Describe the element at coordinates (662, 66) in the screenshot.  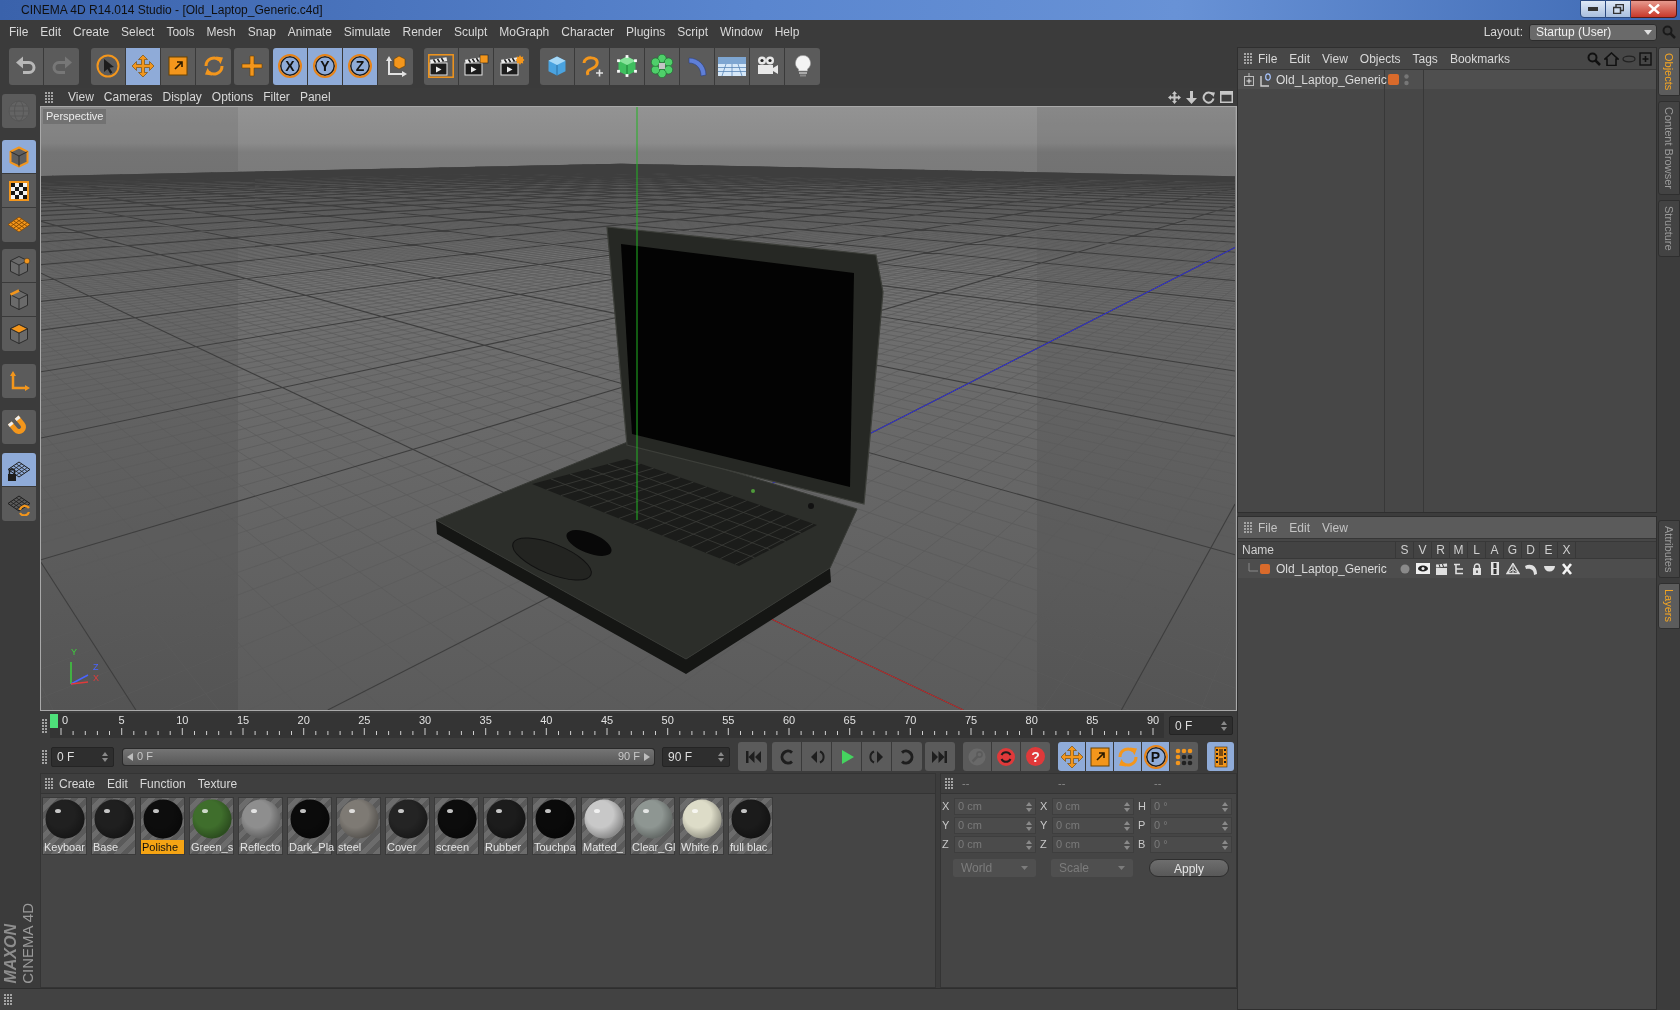
I see `cluster-button` at that location.